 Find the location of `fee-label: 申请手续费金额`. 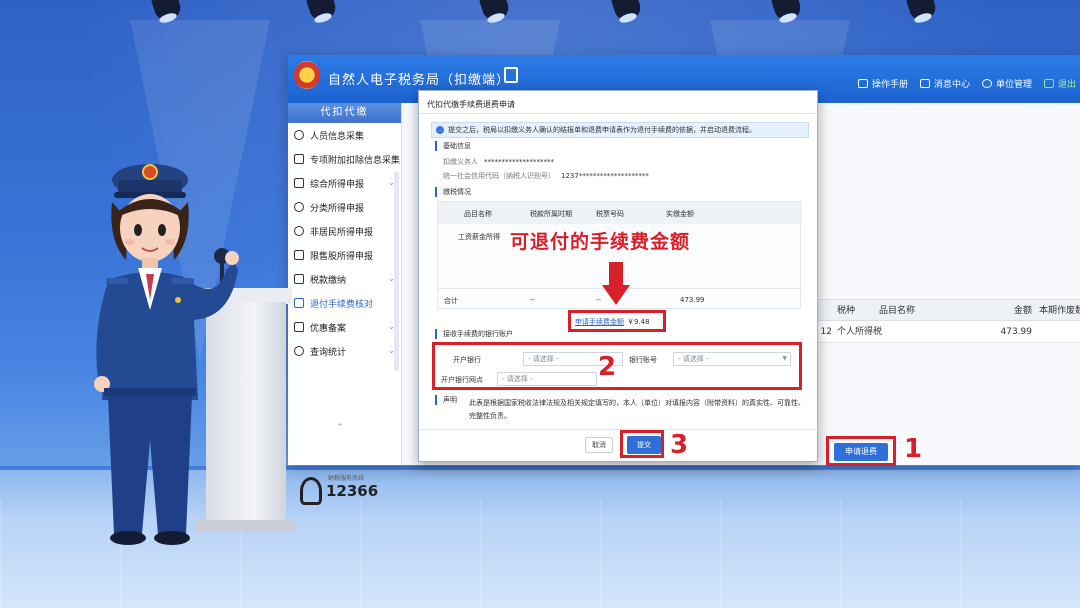

fee-label: 申请手续费金额 is located at coordinates (599, 322).